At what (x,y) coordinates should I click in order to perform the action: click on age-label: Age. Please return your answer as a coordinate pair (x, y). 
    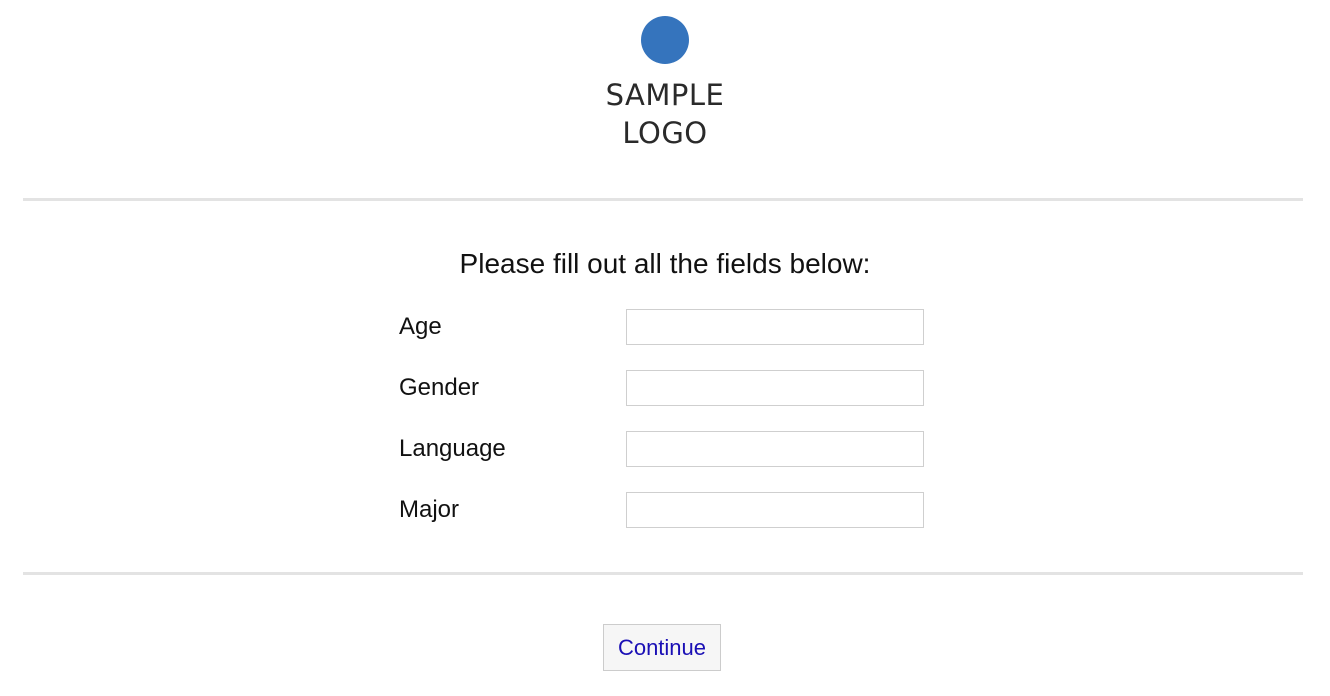
    Looking at the image, I should click on (420, 326).